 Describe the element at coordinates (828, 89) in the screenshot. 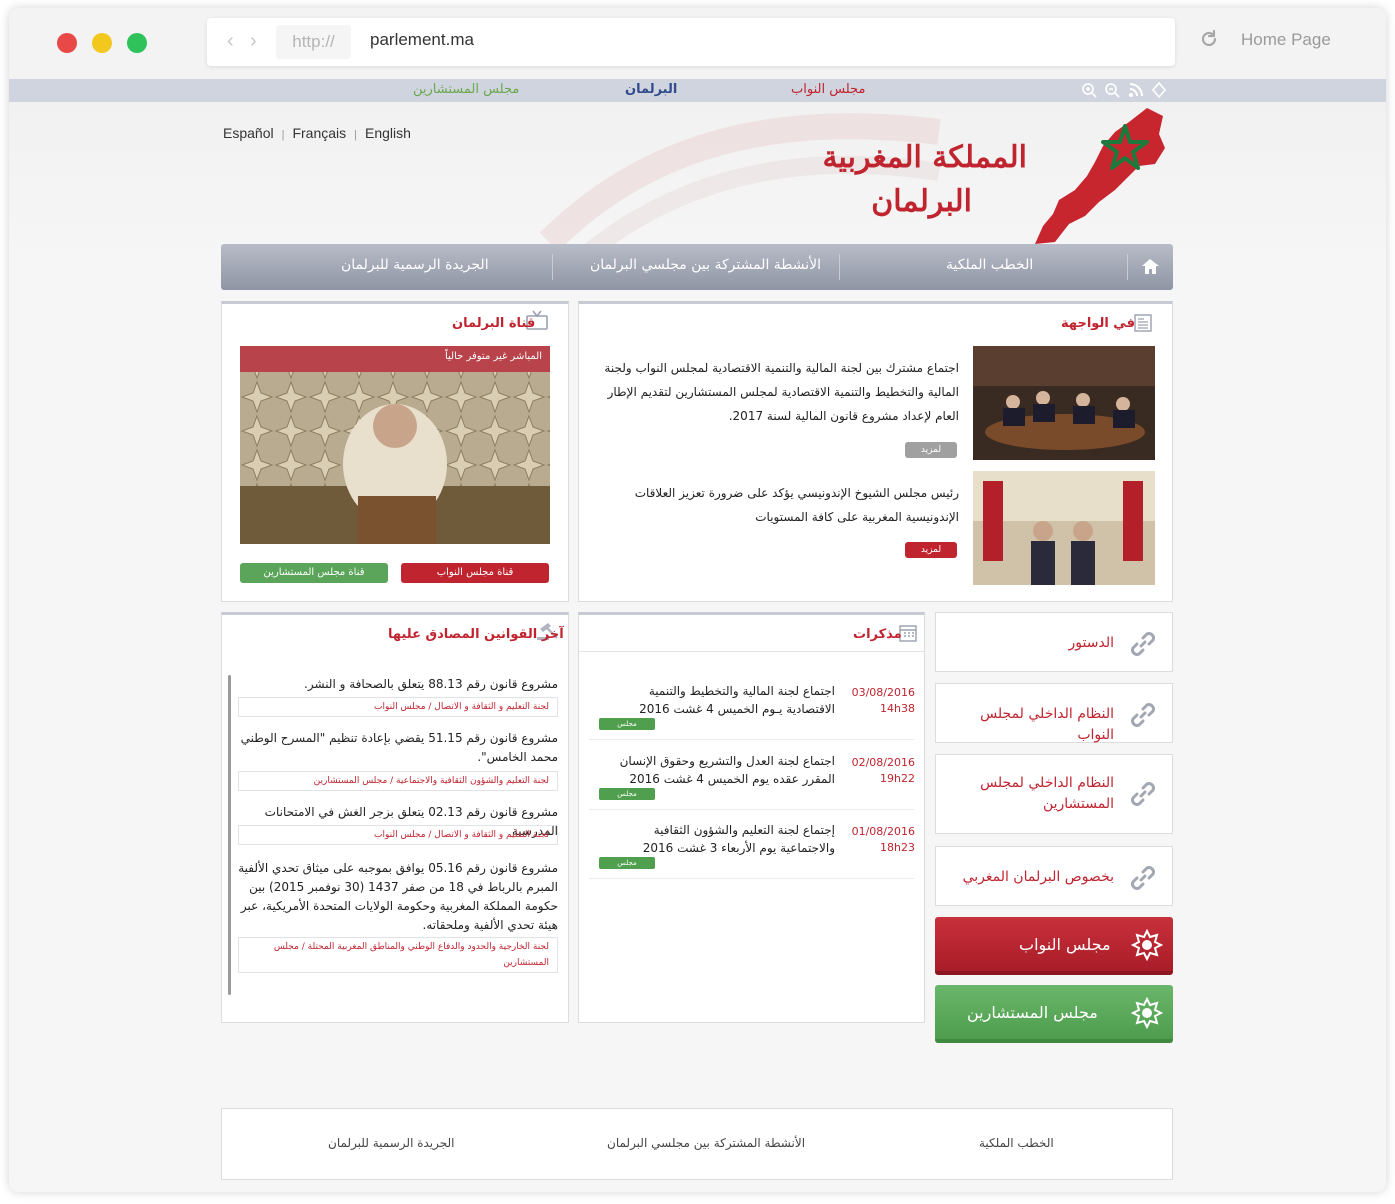

I see `topbar-representatives-link: مجلس النواب` at that location.